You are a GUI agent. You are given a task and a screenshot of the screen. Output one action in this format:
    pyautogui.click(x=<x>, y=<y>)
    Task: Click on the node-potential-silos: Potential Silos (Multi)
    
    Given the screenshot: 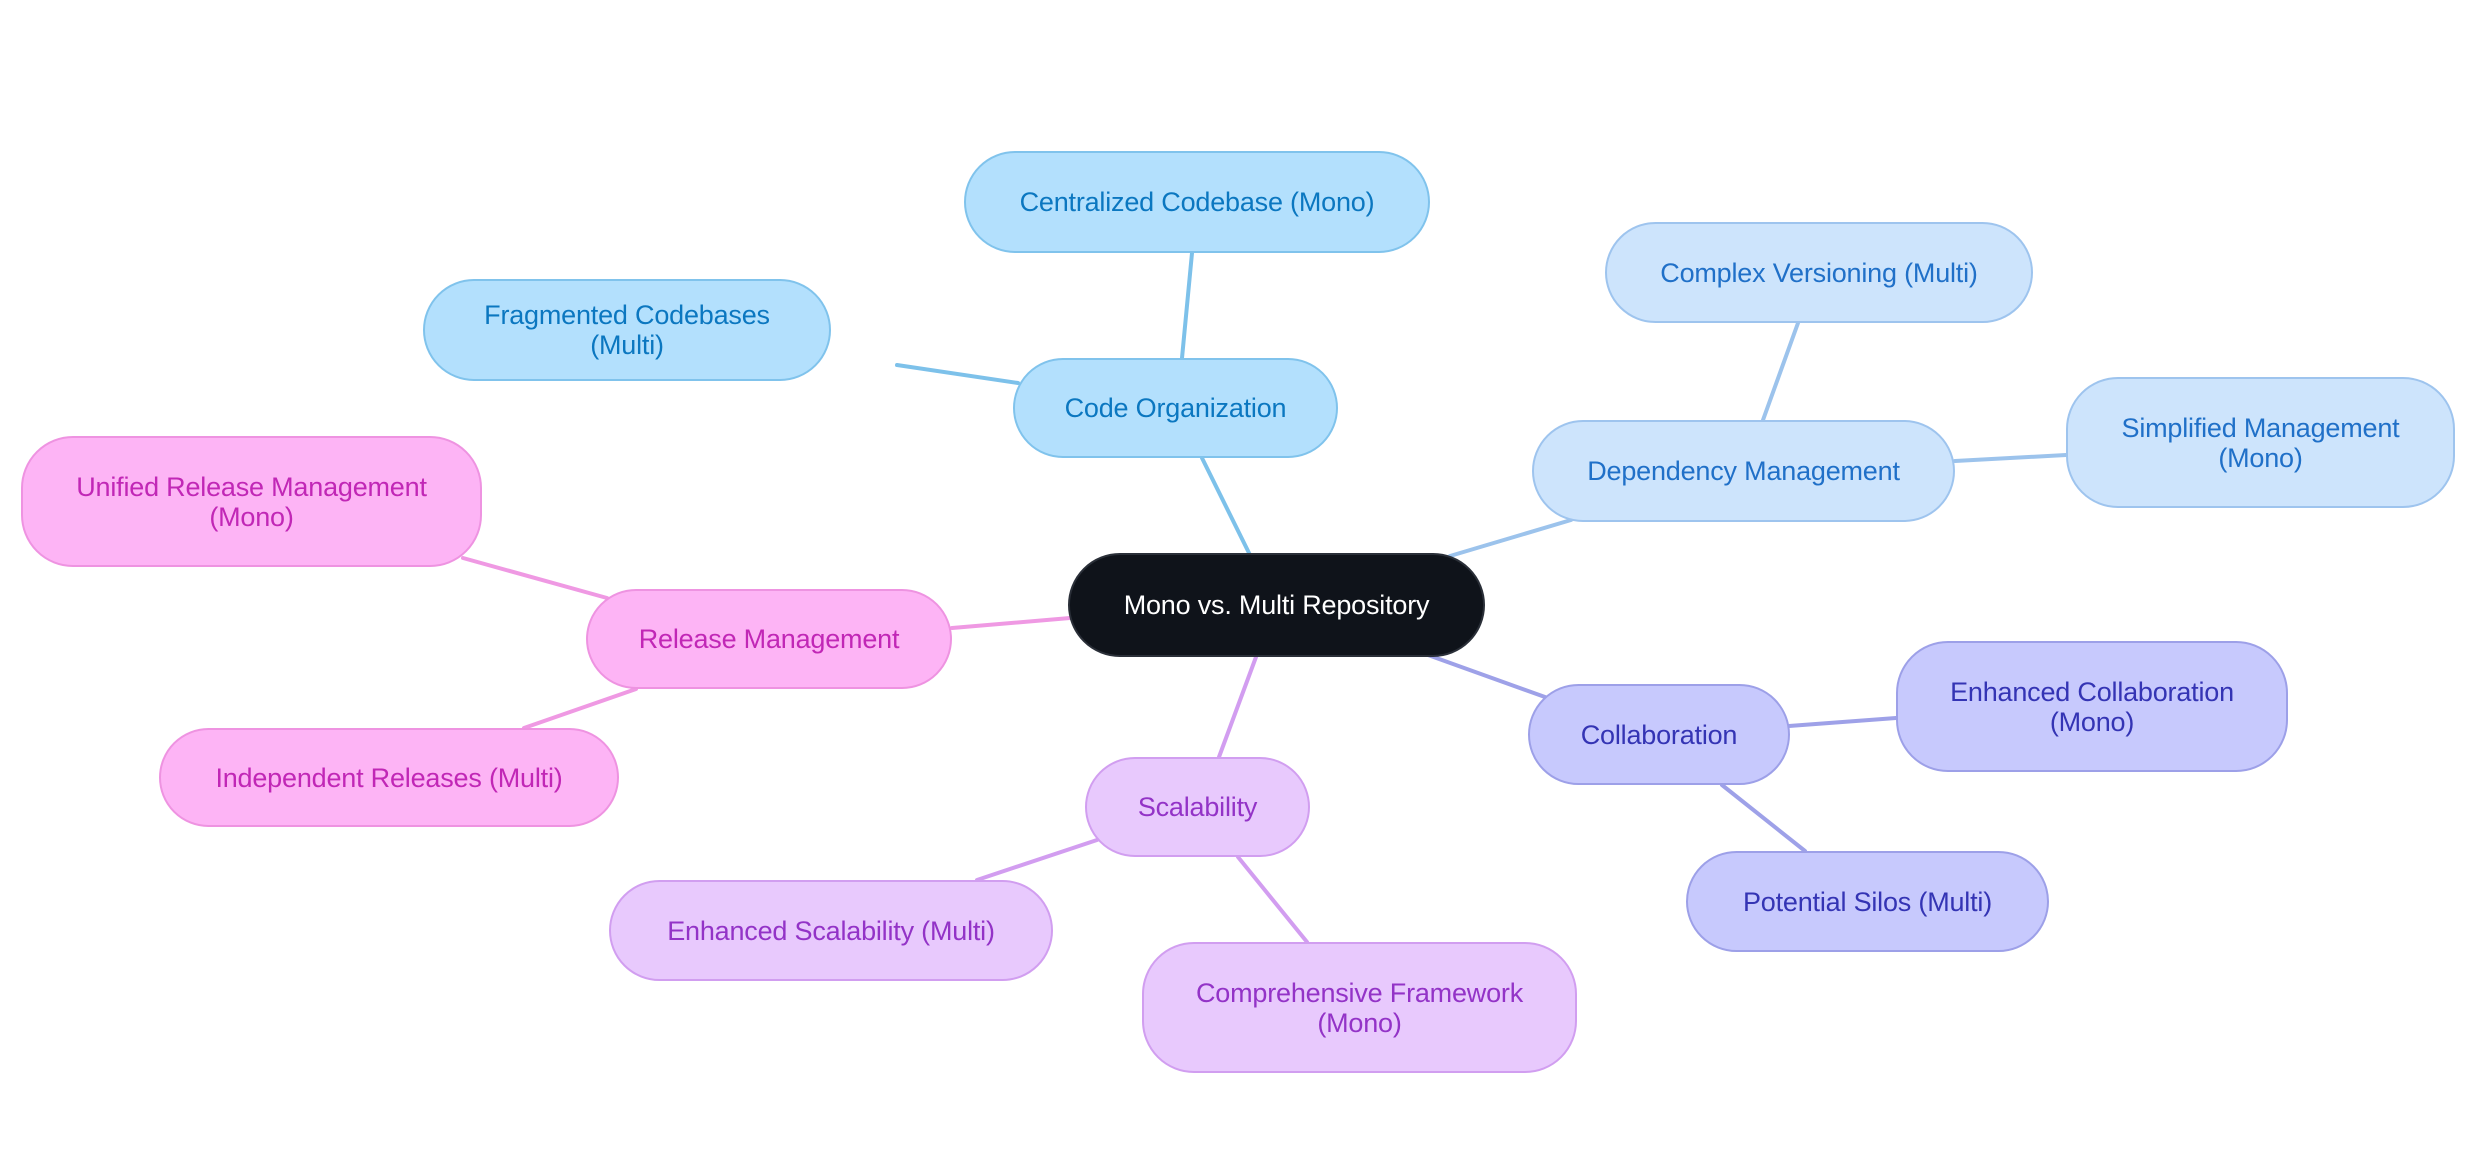 What is the action you would take?
    pyautogui.click(x=1867, y=901)
    